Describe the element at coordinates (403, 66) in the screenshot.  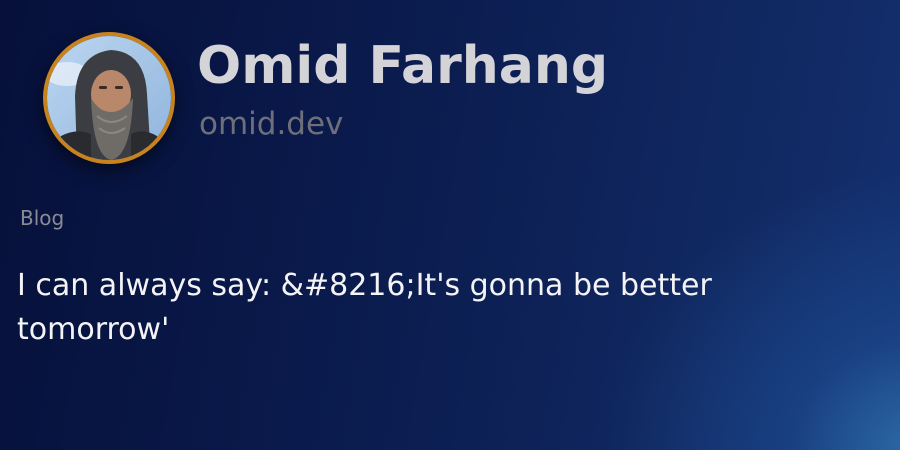
I see `author-name: Omid Farhang` at that location.